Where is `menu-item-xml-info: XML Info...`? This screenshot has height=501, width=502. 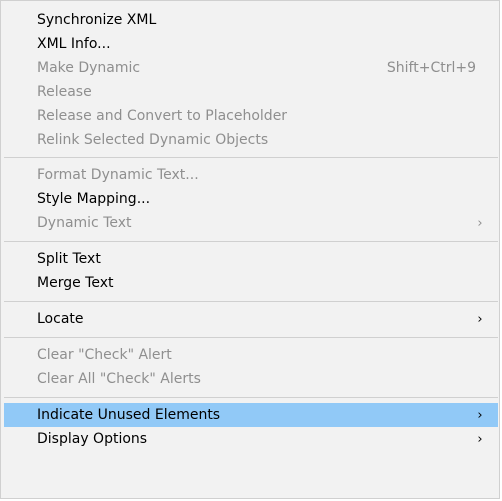 menu-item-xml-info: XML Info... is located at coordinates (251, 44).